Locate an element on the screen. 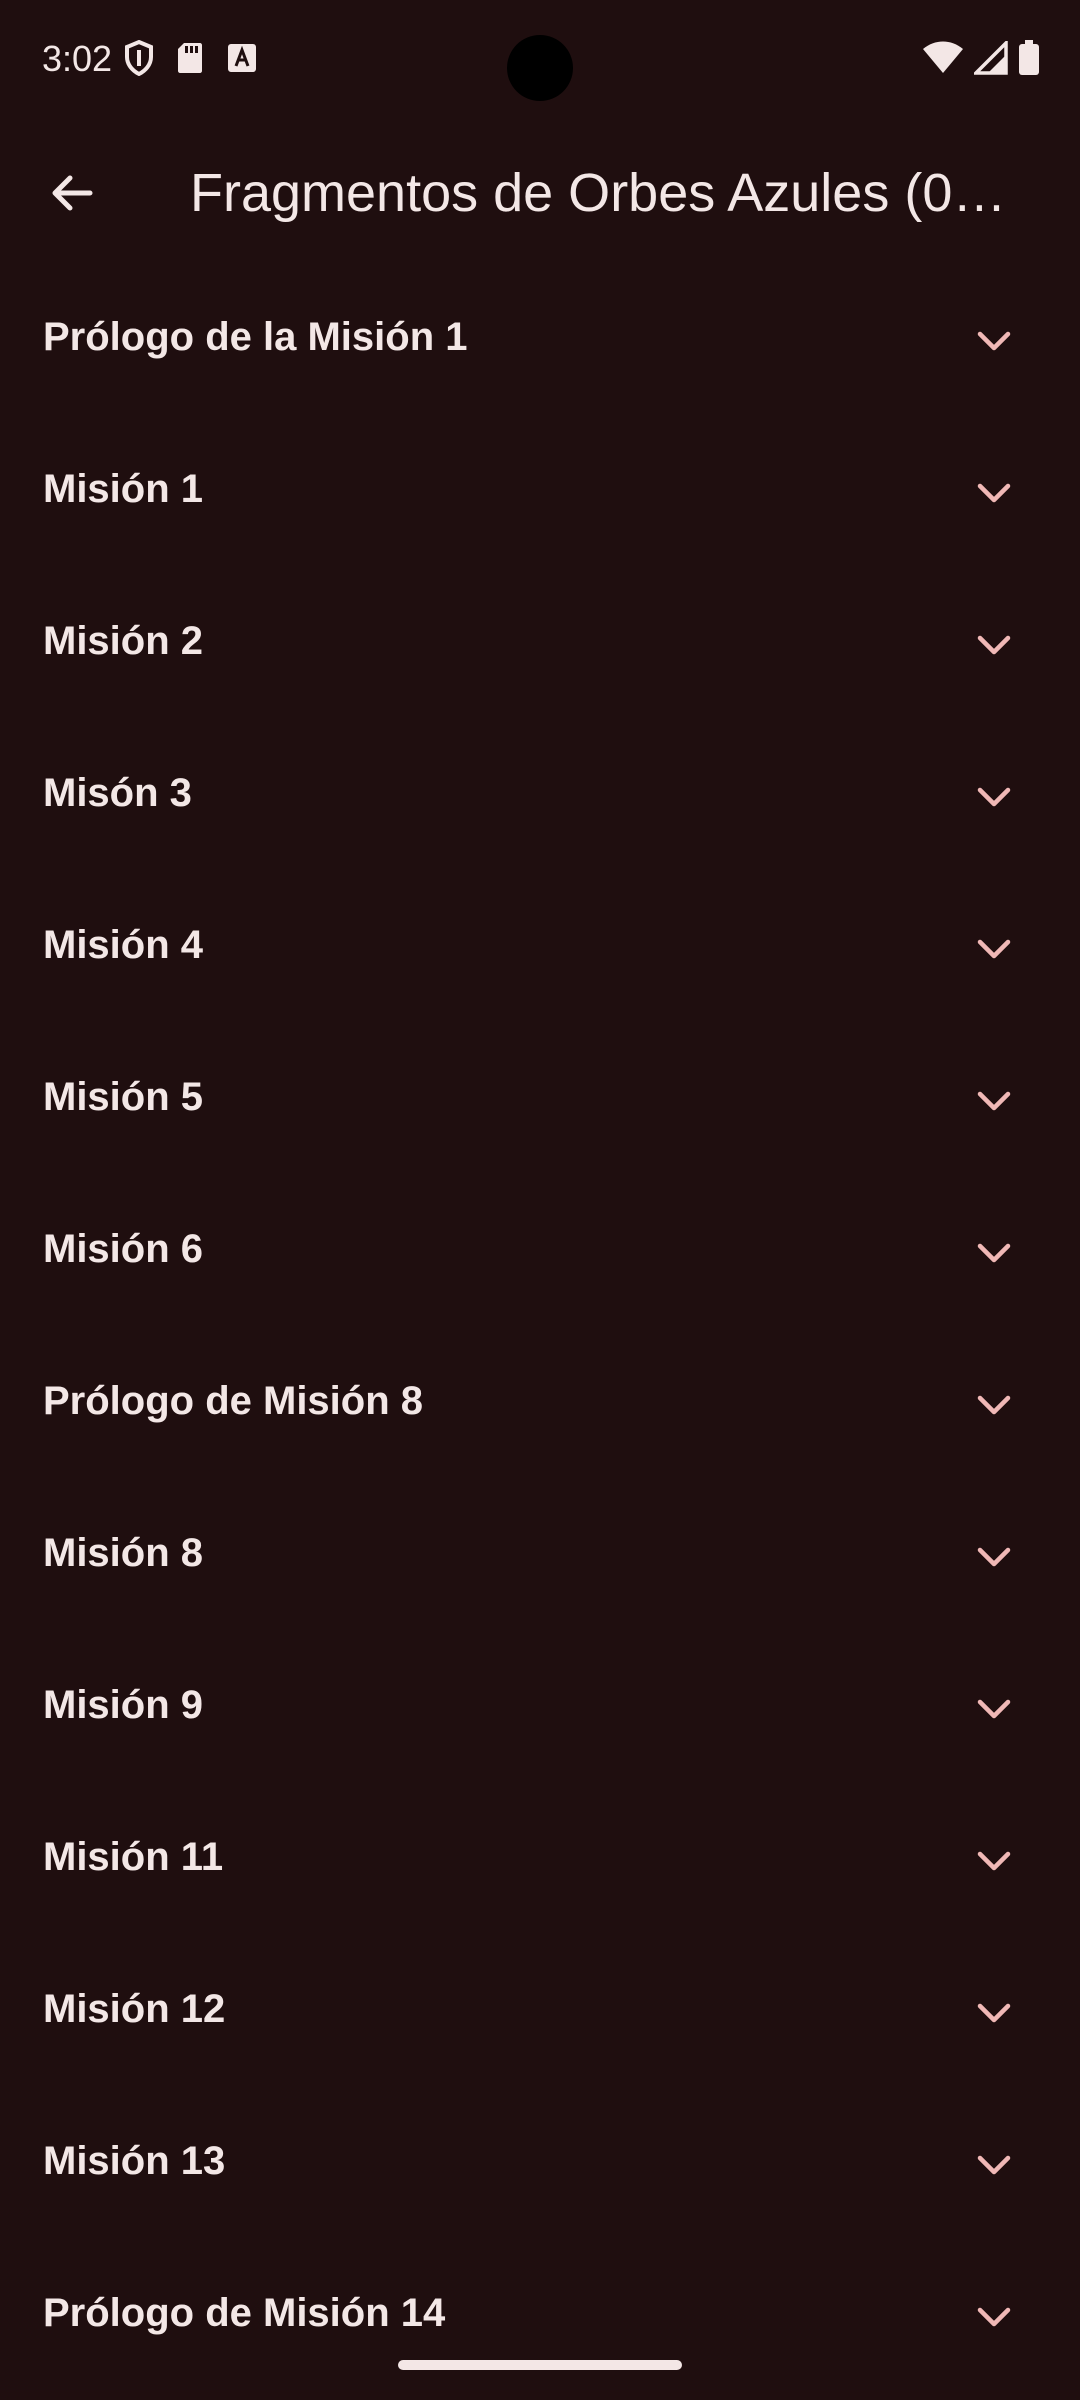  list-item-label: Misión 11 is located at coordinates (133, 1857).